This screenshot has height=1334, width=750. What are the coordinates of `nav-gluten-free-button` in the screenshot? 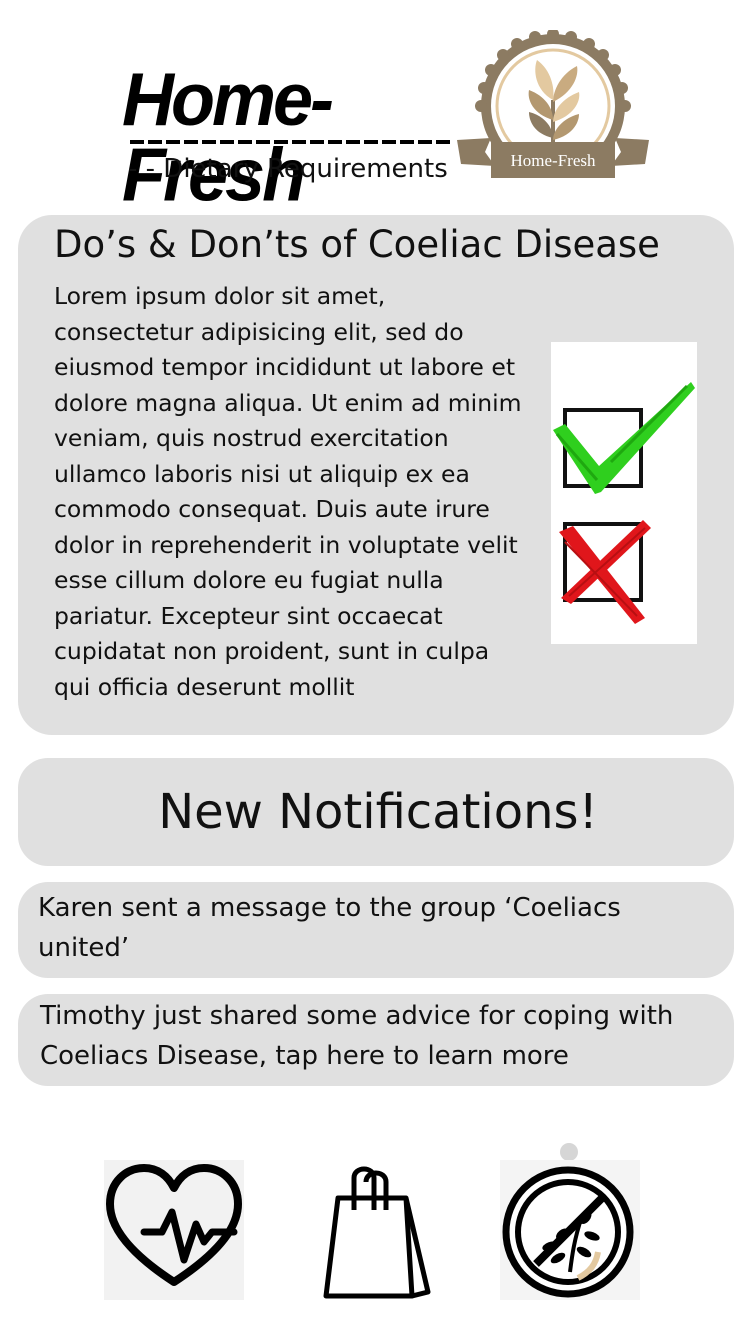 It's located at (570, 1230).